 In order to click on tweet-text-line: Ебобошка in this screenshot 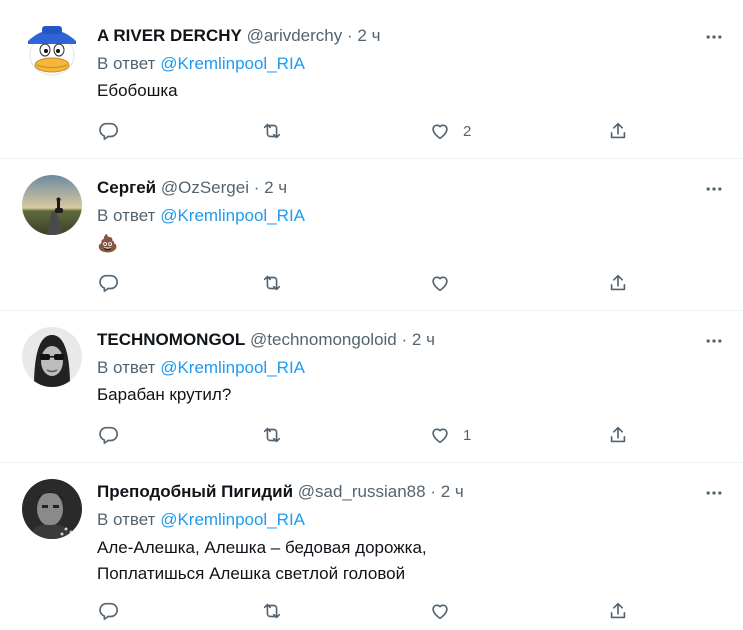, I will do `click(137, 90)`.